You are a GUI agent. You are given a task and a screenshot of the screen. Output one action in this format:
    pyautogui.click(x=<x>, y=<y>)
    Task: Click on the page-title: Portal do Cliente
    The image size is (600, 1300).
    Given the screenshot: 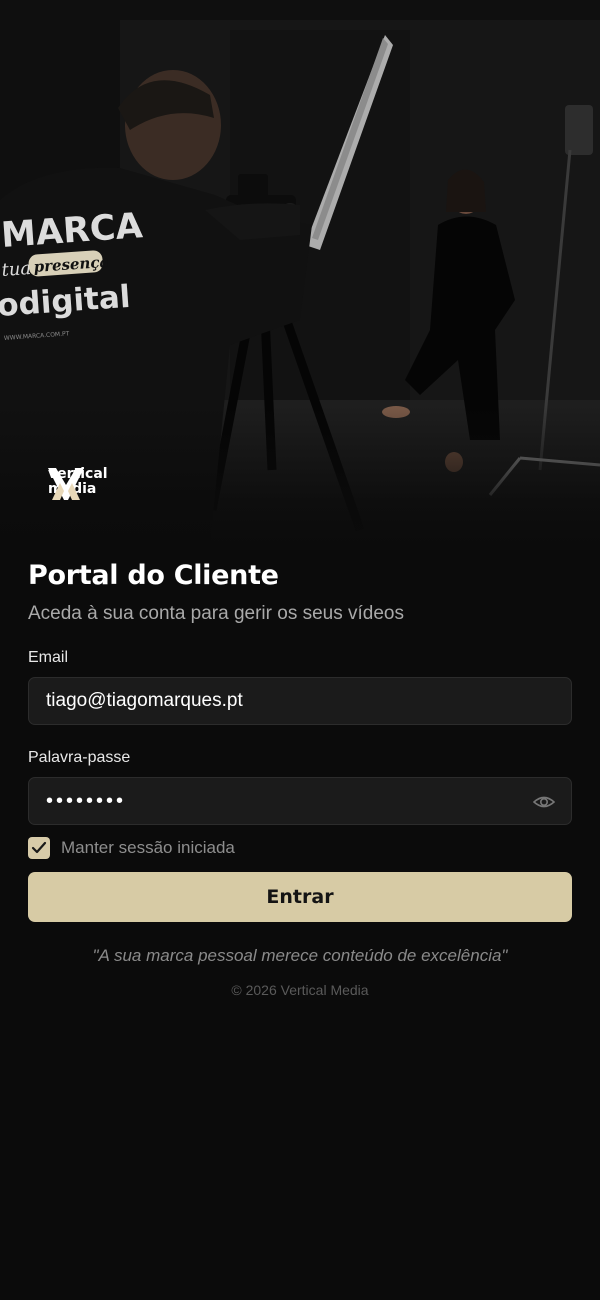 What is the action you would take?
    pyautogui.click(x=153, y=575)
    